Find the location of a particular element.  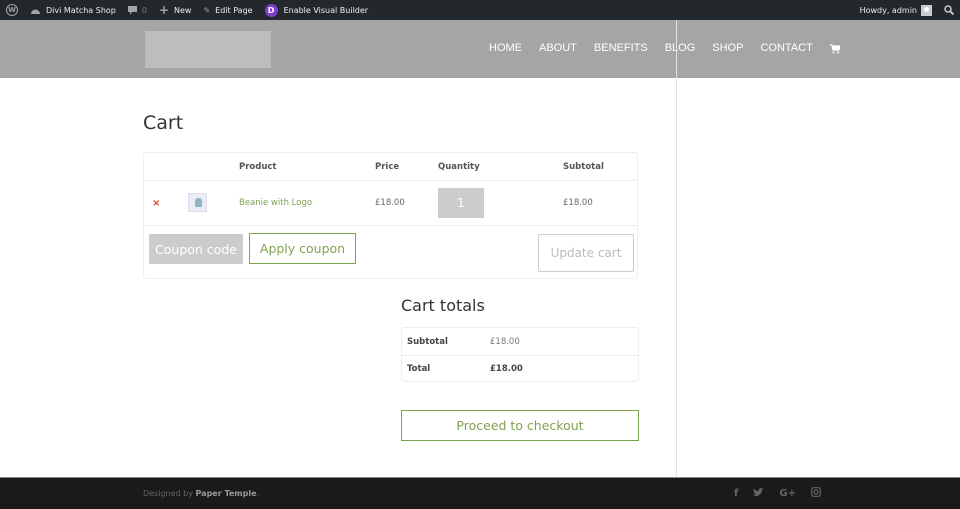

sidebar-divider is located at coordinates (676, 248).